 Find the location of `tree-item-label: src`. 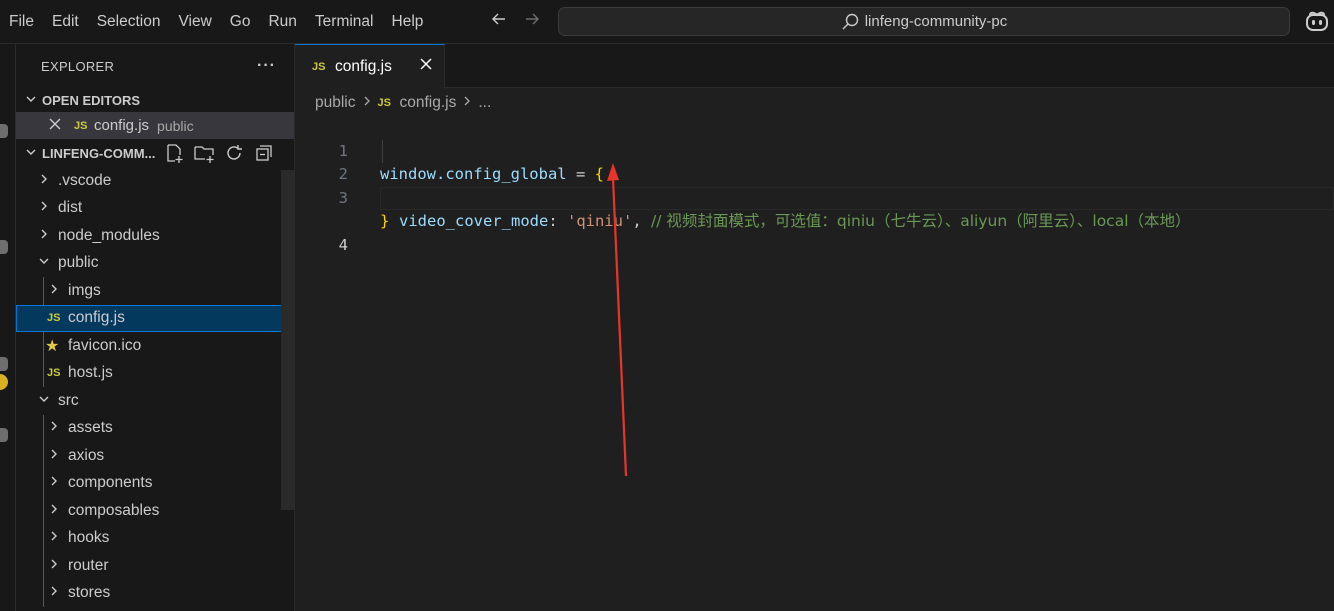

tree-item-label: src is located at coordinates (68, 400).